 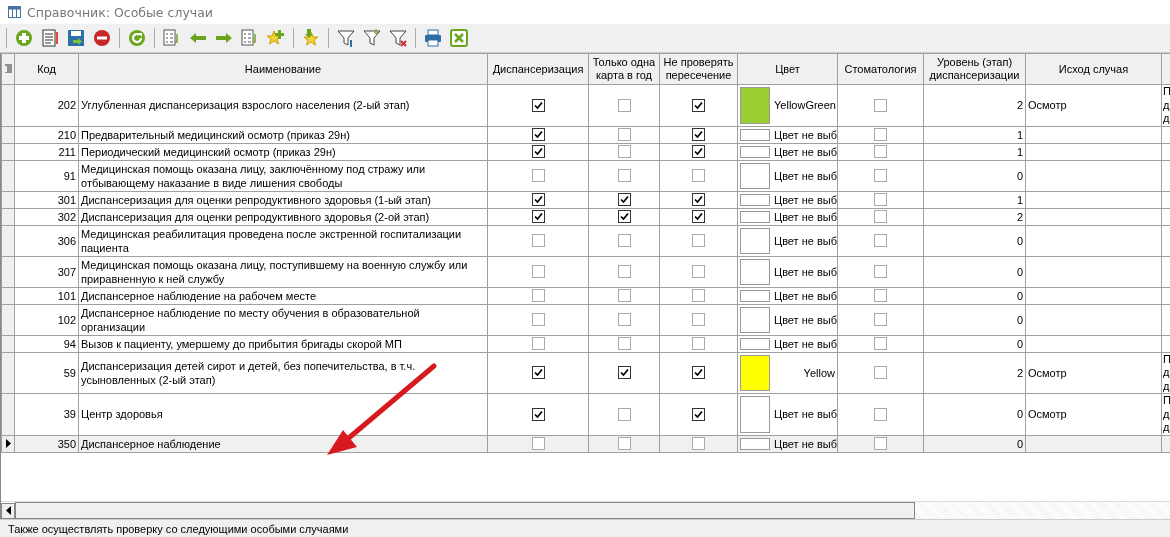 What do you see at coordinates (178, 528) in the screenshot?
I see `status-text: Также осуществлять проверку со следующими особыми случаями` at bounding box center [178, 528].